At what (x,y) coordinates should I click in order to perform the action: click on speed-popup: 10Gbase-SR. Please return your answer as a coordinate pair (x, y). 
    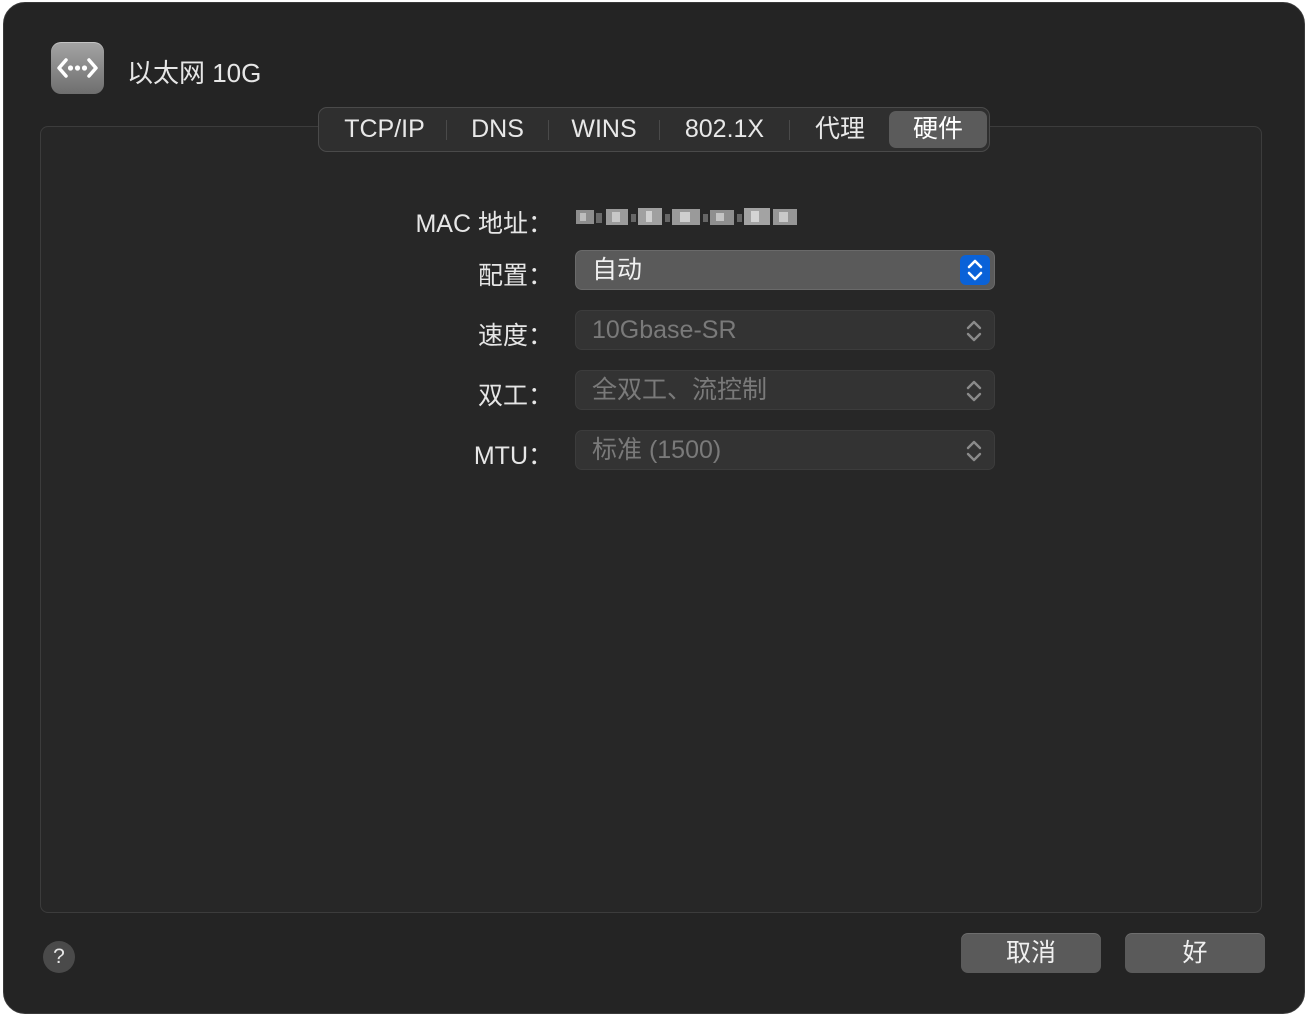
    Looking at the image, I should click on (785, 330).